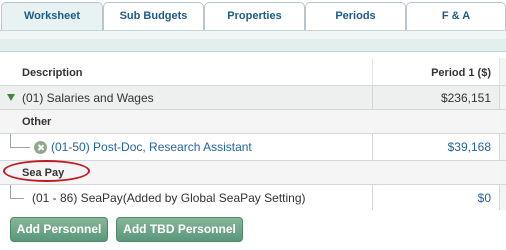 This screenshot has width=506, height=250. Describe the element at coordinates (461, 73) in the screenshot. I see `column-header-period: Period 1 ($)` at that location.